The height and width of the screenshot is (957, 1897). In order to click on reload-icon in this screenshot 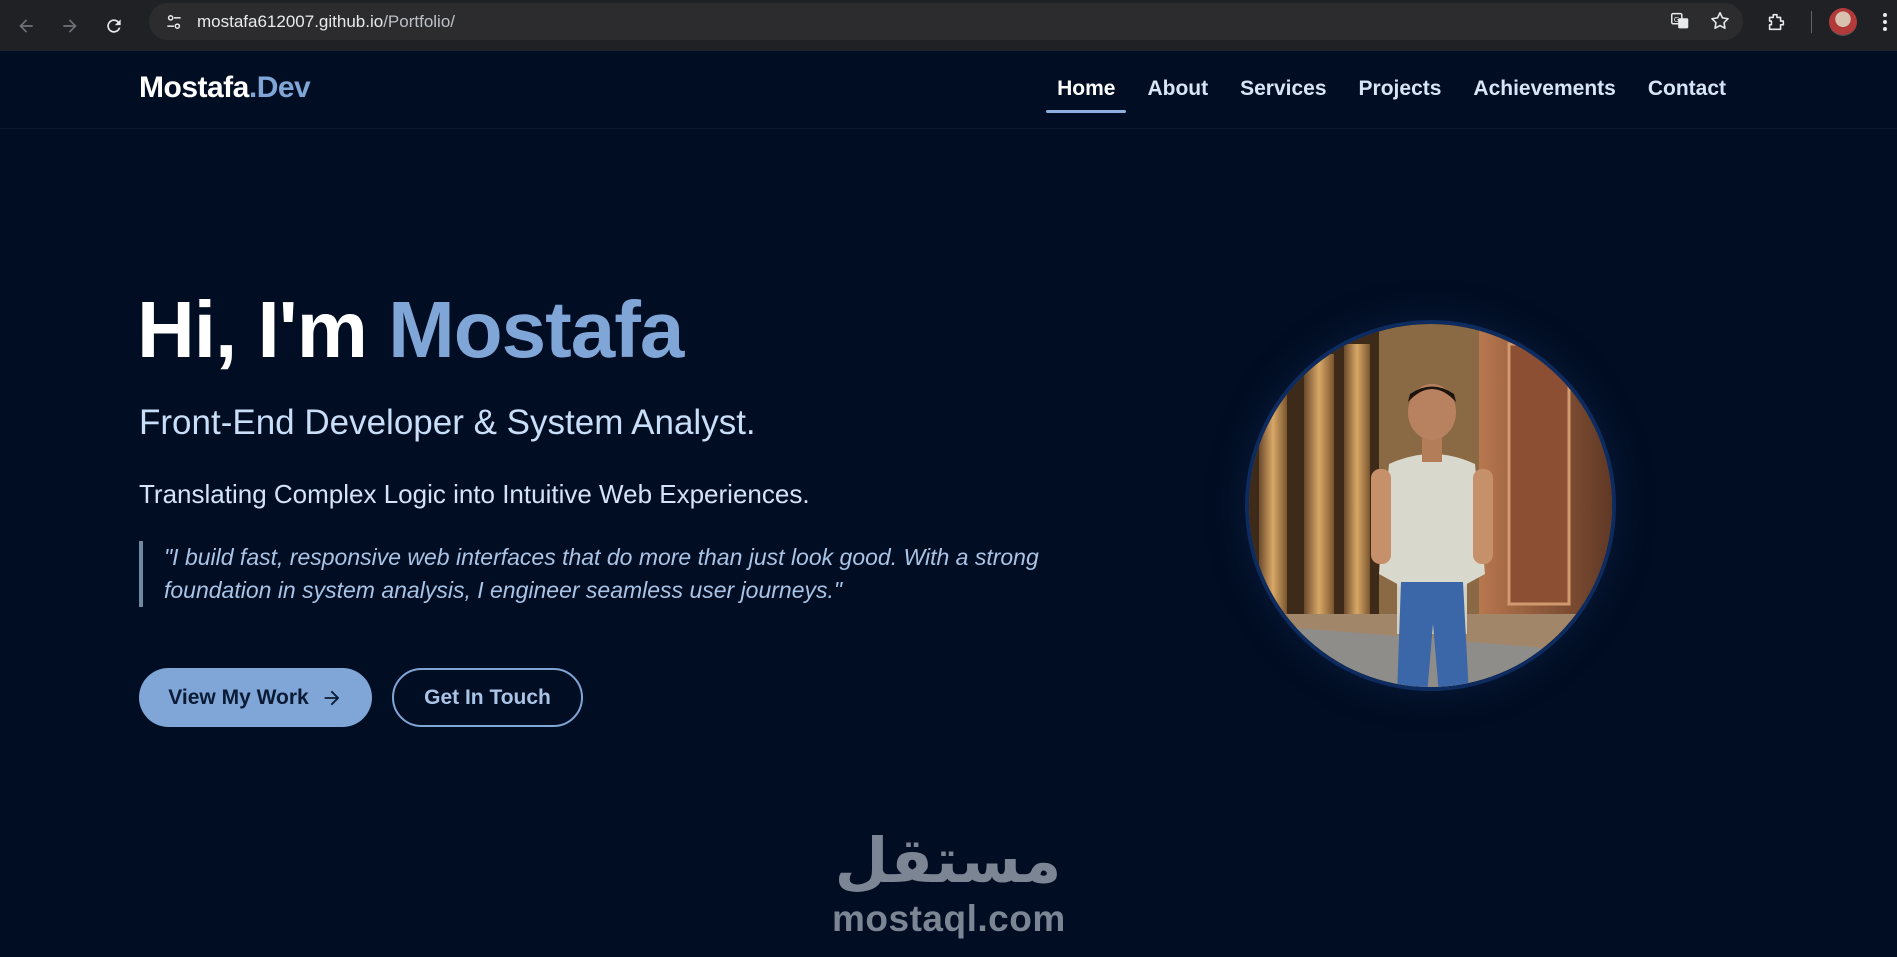, I will do `click(114, 26)`.